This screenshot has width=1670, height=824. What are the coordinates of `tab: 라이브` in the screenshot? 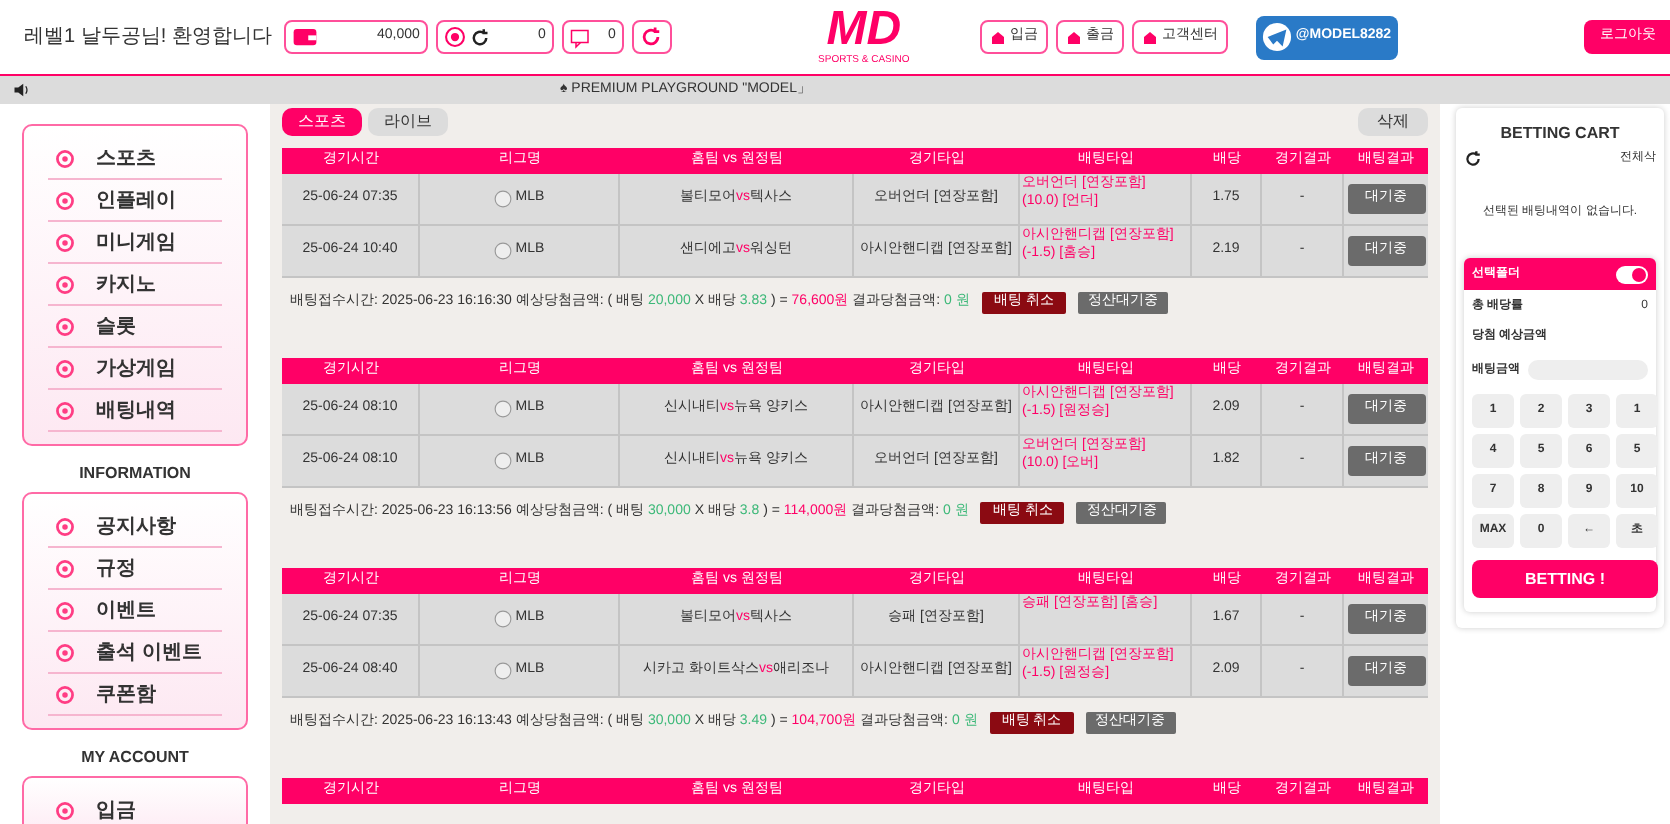 It's located at (408, 122).